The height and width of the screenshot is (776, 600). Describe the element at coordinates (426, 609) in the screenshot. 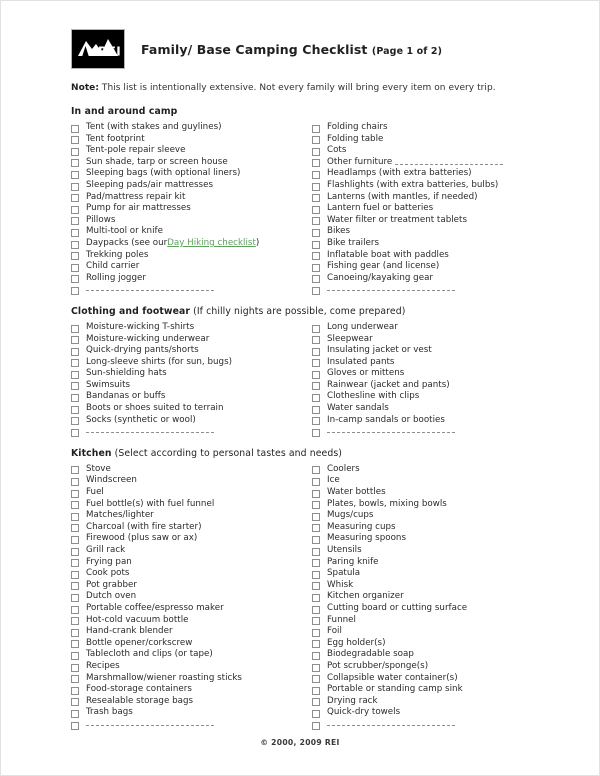

I see `checklist-item: Cutting board or cutting surface` at that location.